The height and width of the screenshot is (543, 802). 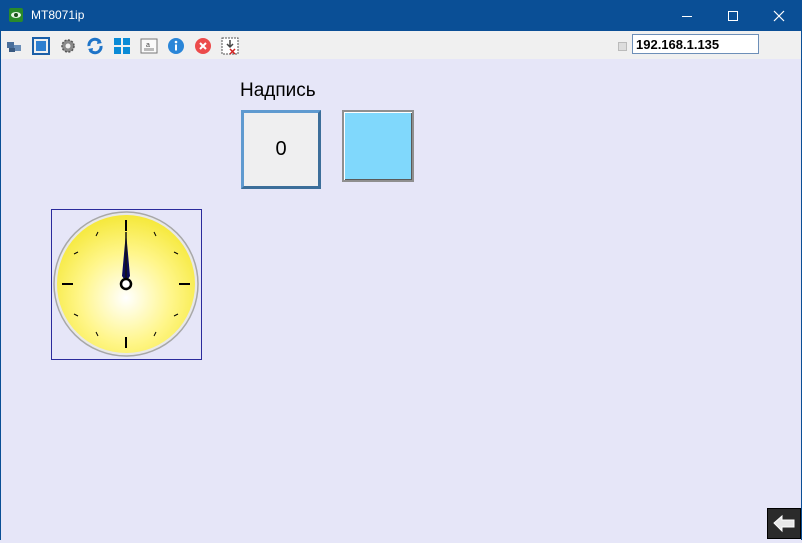 I want to click on maximize-button, so click(x=733, y=15).